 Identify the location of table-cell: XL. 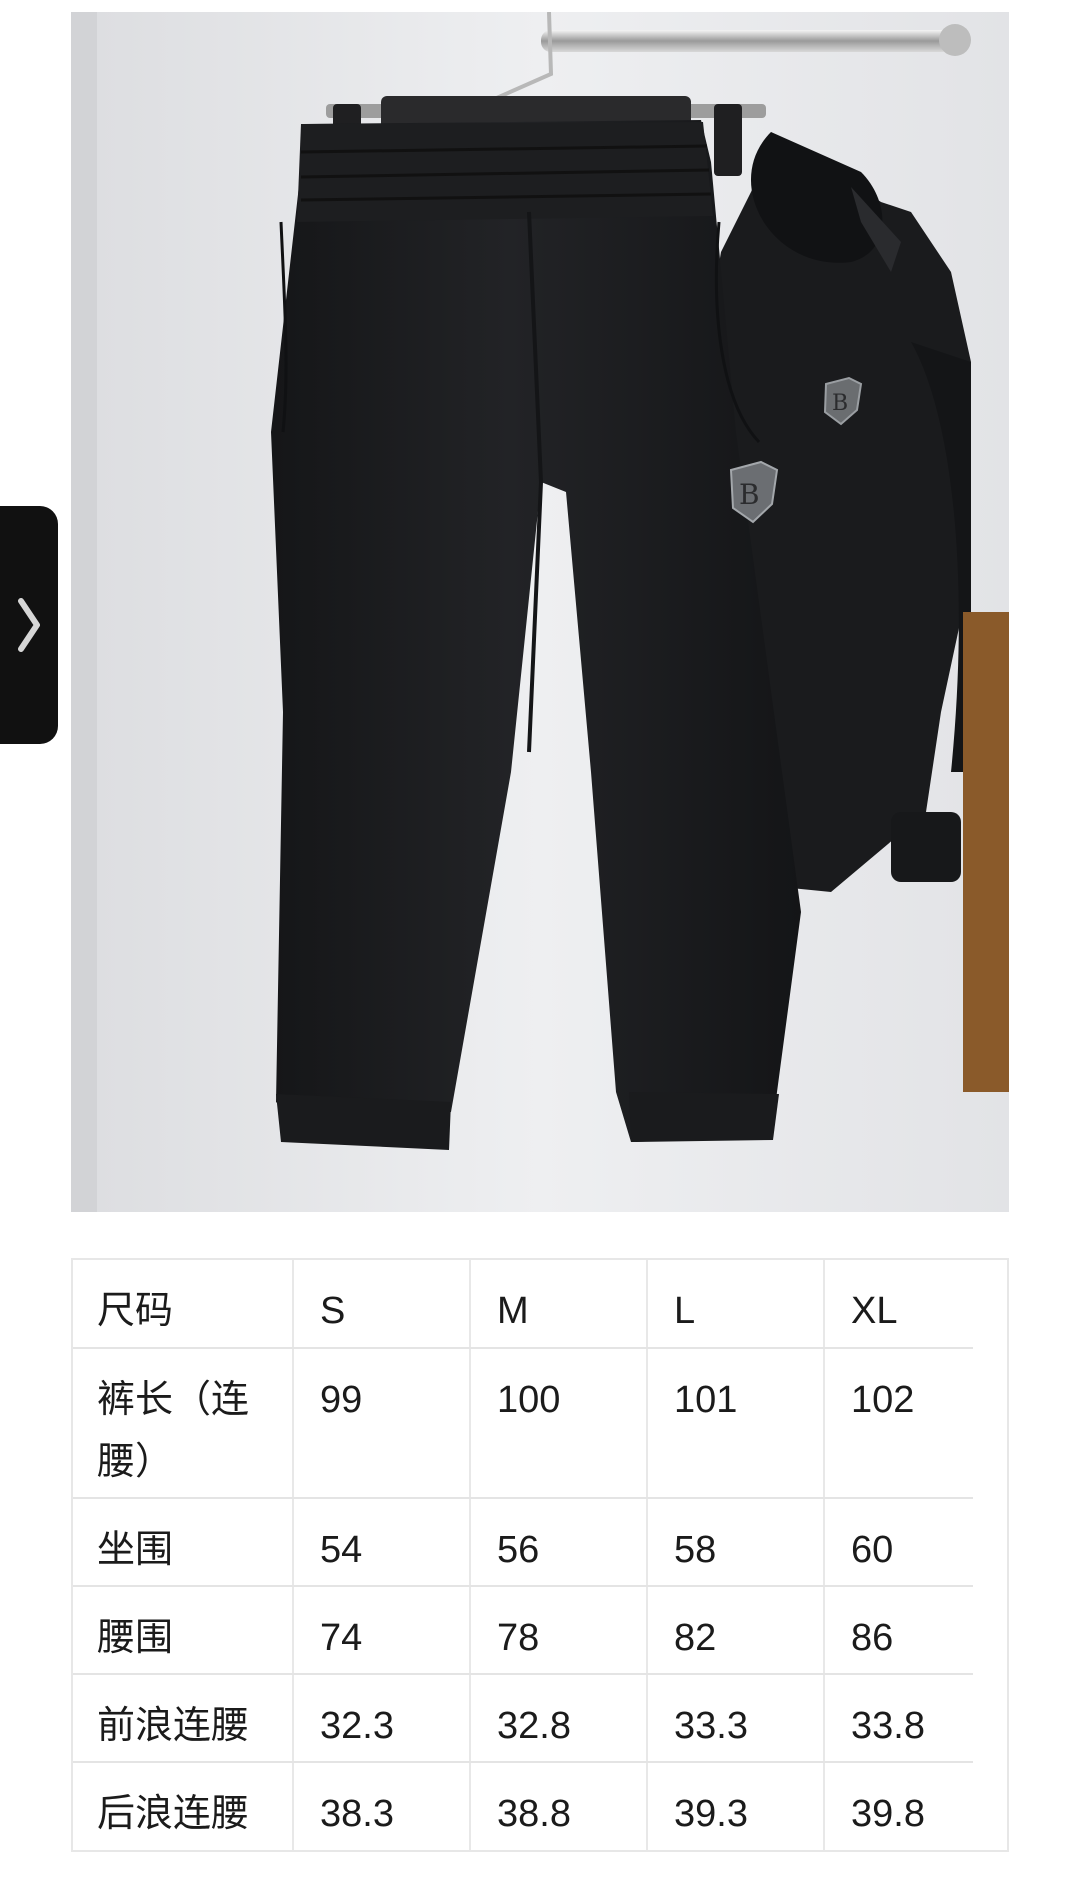
(898, 1304).